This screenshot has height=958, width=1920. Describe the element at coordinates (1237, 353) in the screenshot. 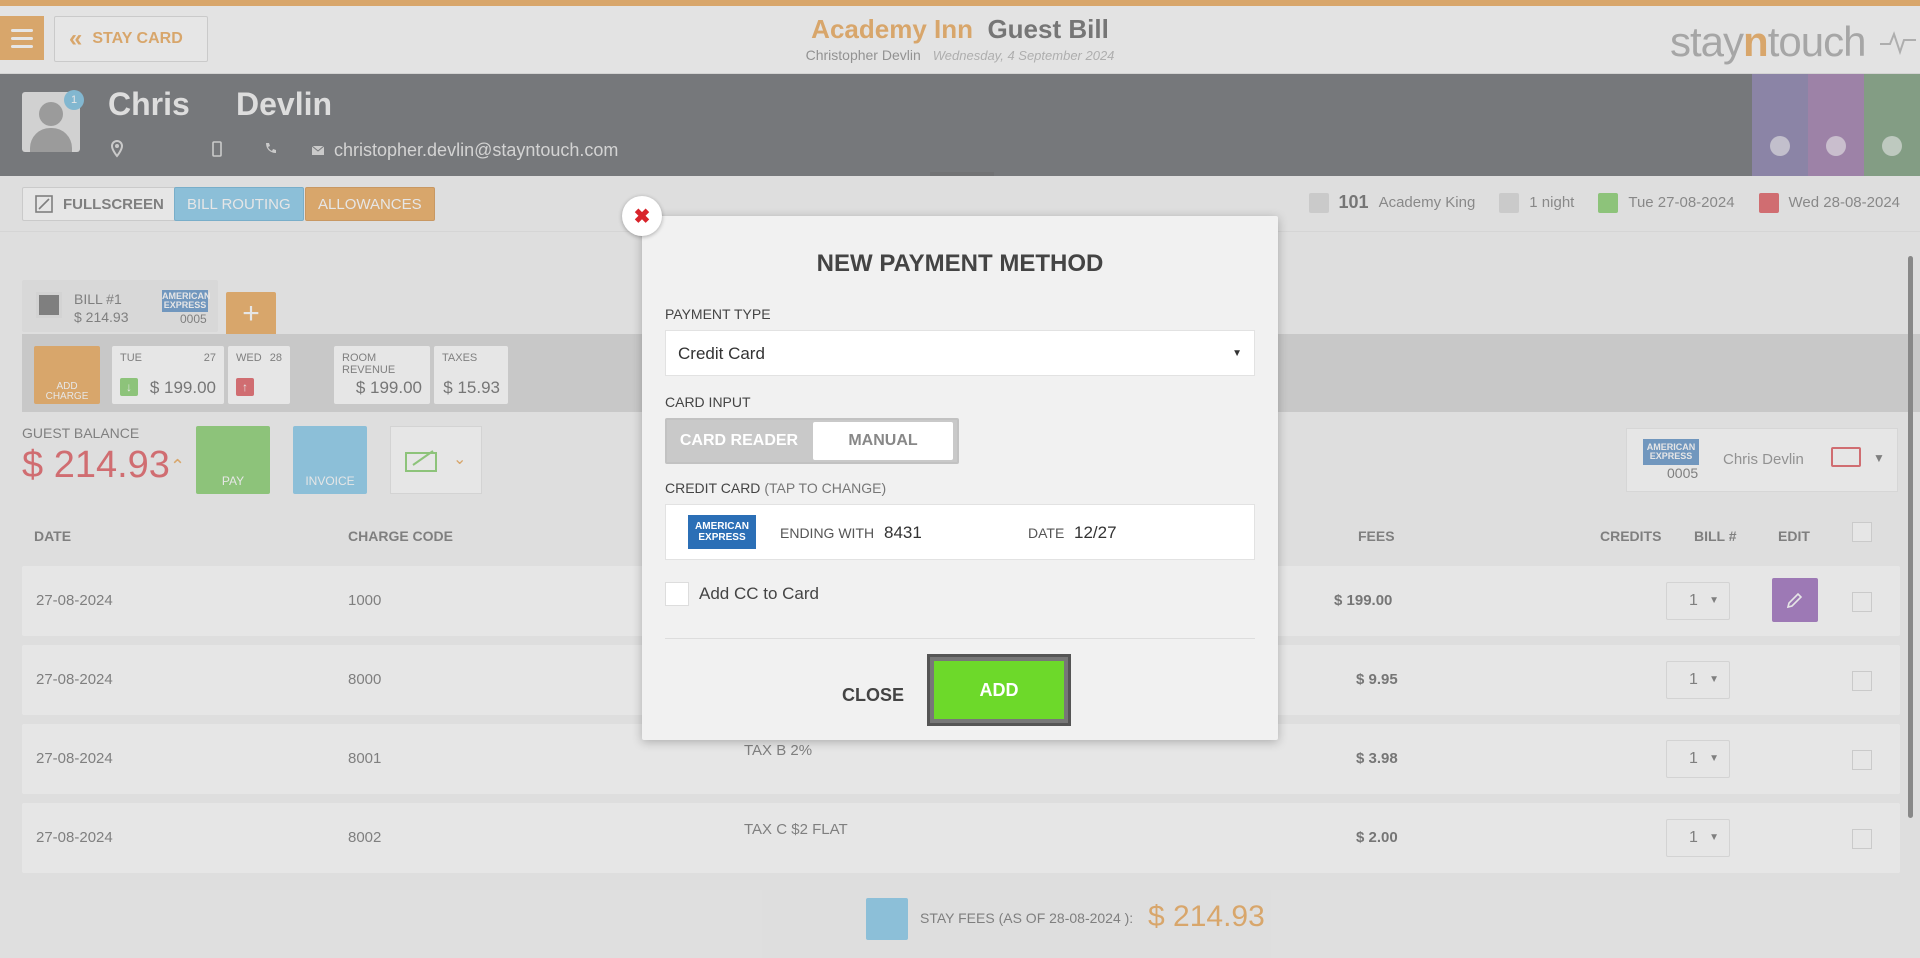

I see `caret-down-icon: ▼` at that location.